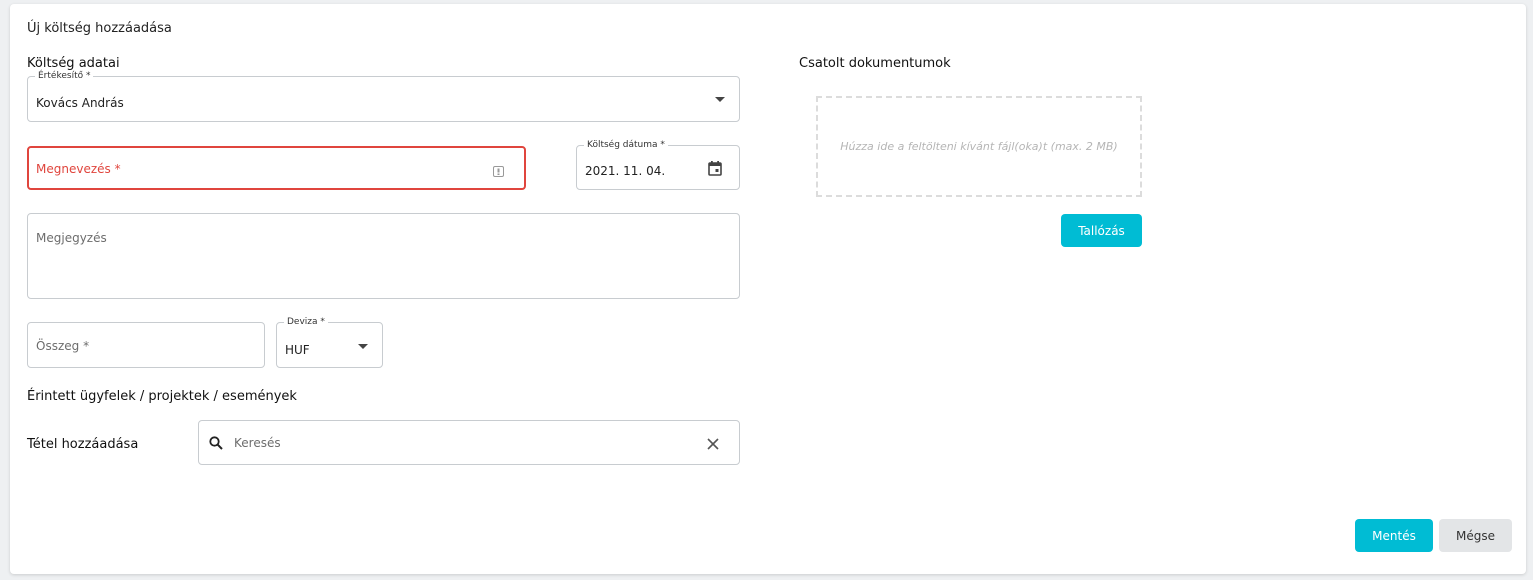  I want to click on note-textarea: Megjegyzés, so click(383, 256).